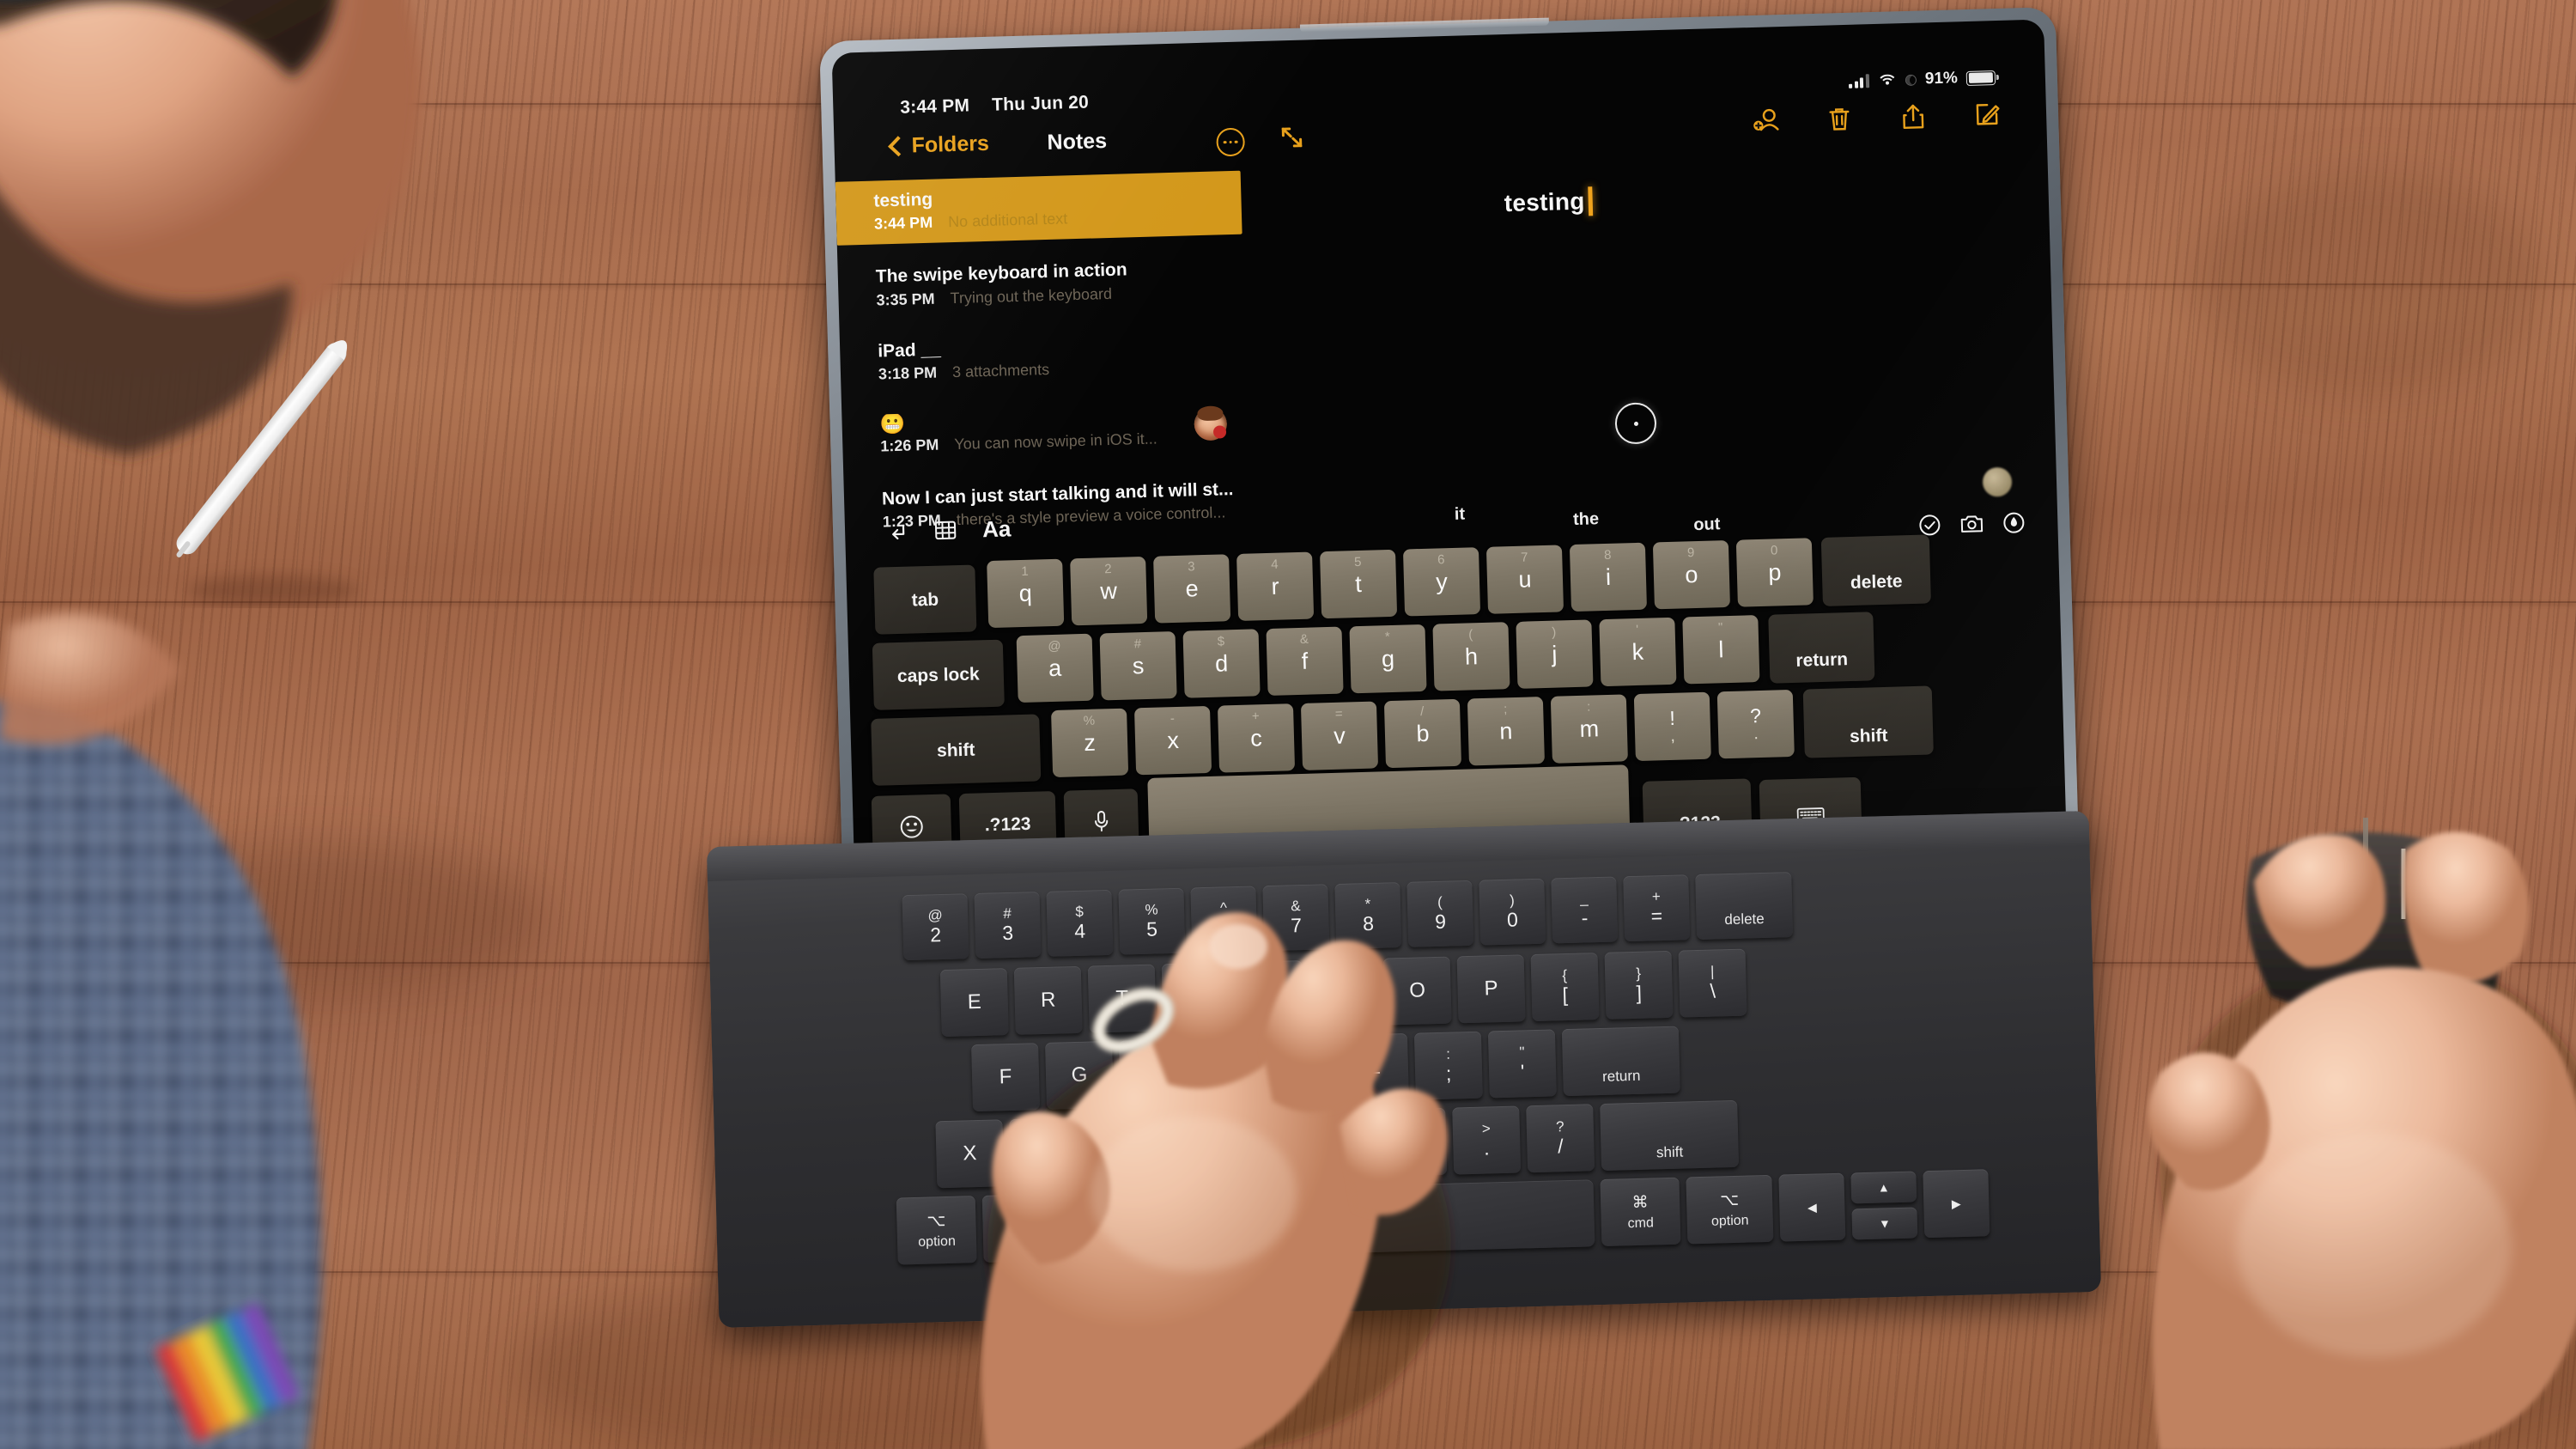 This screenshot has height=1449, width=2576. I want to click on prediction-1: it, so click(1460, 515).